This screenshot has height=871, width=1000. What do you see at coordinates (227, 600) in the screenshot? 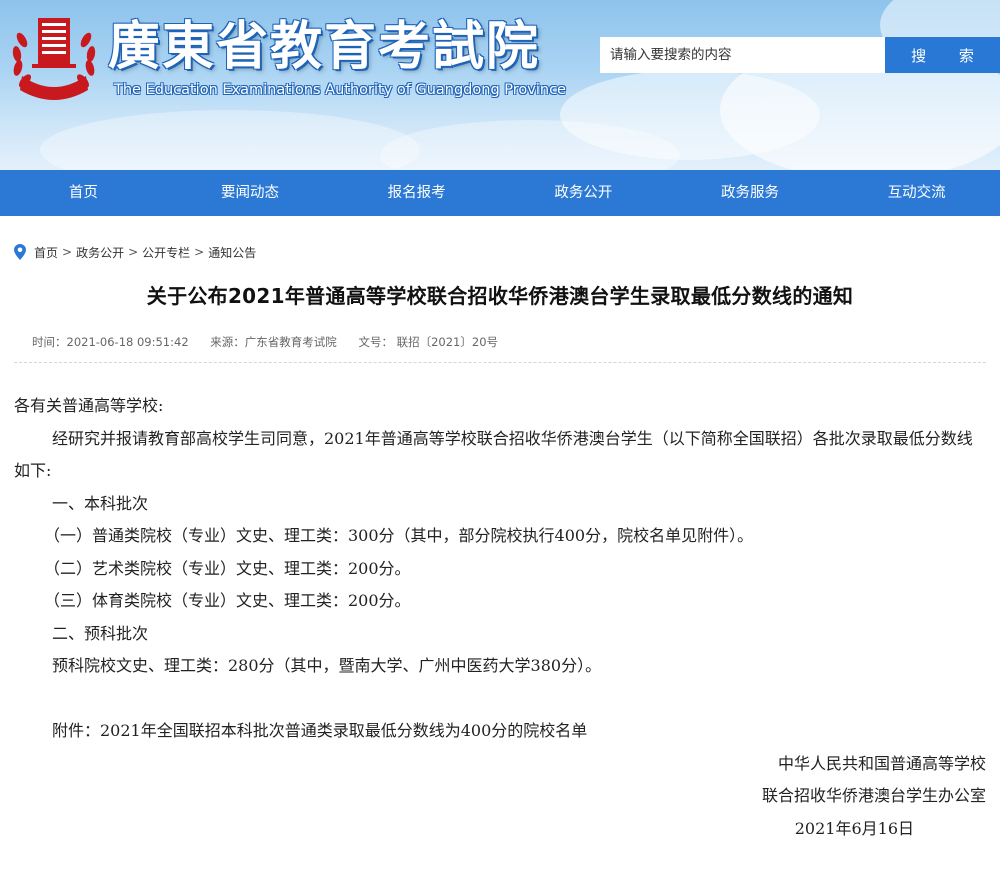
I see `undergraduate-item-sports: （三）体育类院校（专业）文史、理工类：200分。` at bounding box center [227, 600].